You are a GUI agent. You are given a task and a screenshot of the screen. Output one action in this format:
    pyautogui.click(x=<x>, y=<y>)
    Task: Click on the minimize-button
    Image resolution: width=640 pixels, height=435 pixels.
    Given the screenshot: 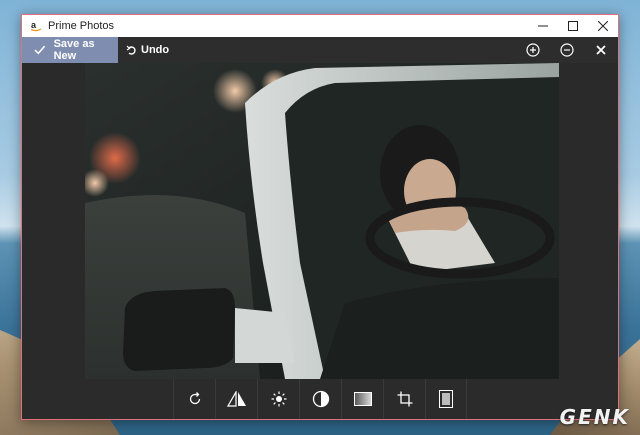 What is the action you would take?
    pyautogui.click(x=543, y=26)
    